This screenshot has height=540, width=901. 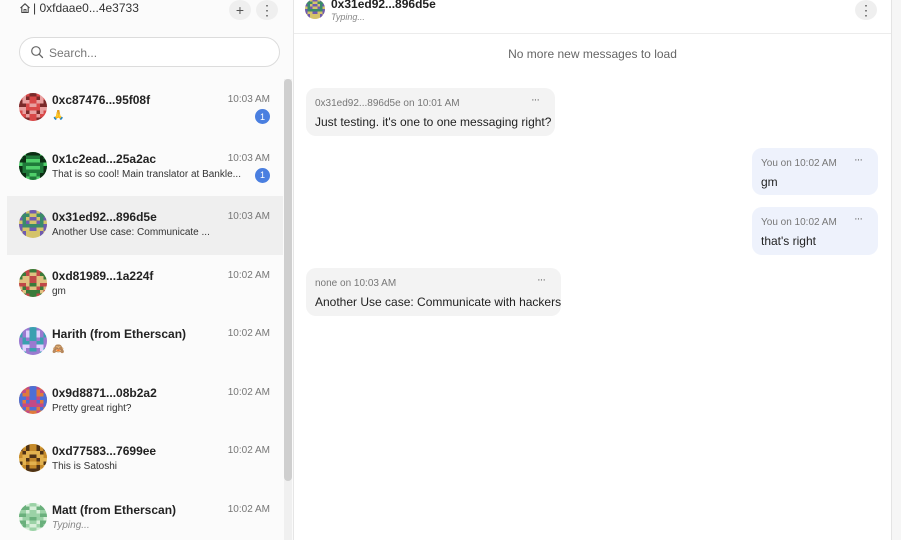 I want to click on message-meta: 0x31ed92...896d5e on 10:01 AM, so click(x=387, y=103).